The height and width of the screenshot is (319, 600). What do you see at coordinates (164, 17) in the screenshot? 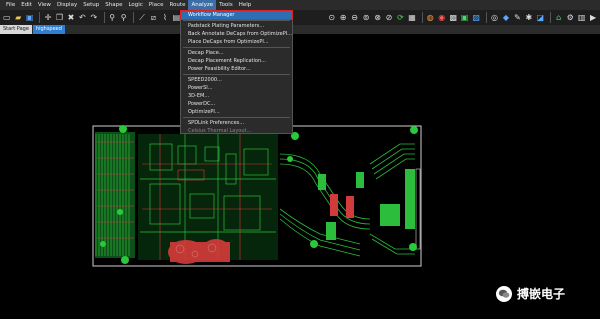
I see `route-icon: ⌇` at bounding box center [164, 17].